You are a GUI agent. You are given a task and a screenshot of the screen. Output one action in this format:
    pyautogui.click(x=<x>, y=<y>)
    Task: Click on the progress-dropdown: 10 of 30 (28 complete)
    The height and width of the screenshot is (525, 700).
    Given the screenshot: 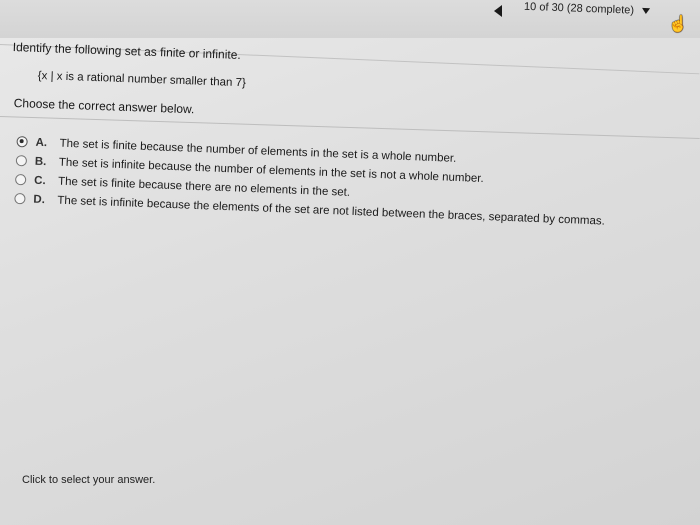 What is the action you would take?
    pyautogui.click(x=587, y=8)
    